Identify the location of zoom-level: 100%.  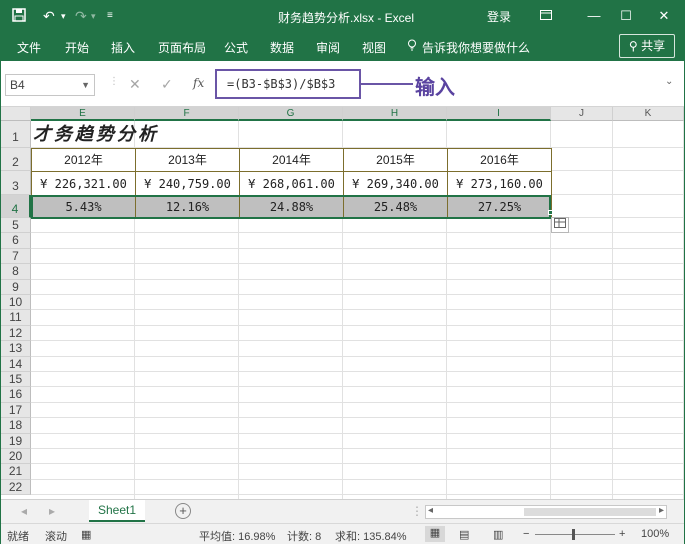
(655, 534).